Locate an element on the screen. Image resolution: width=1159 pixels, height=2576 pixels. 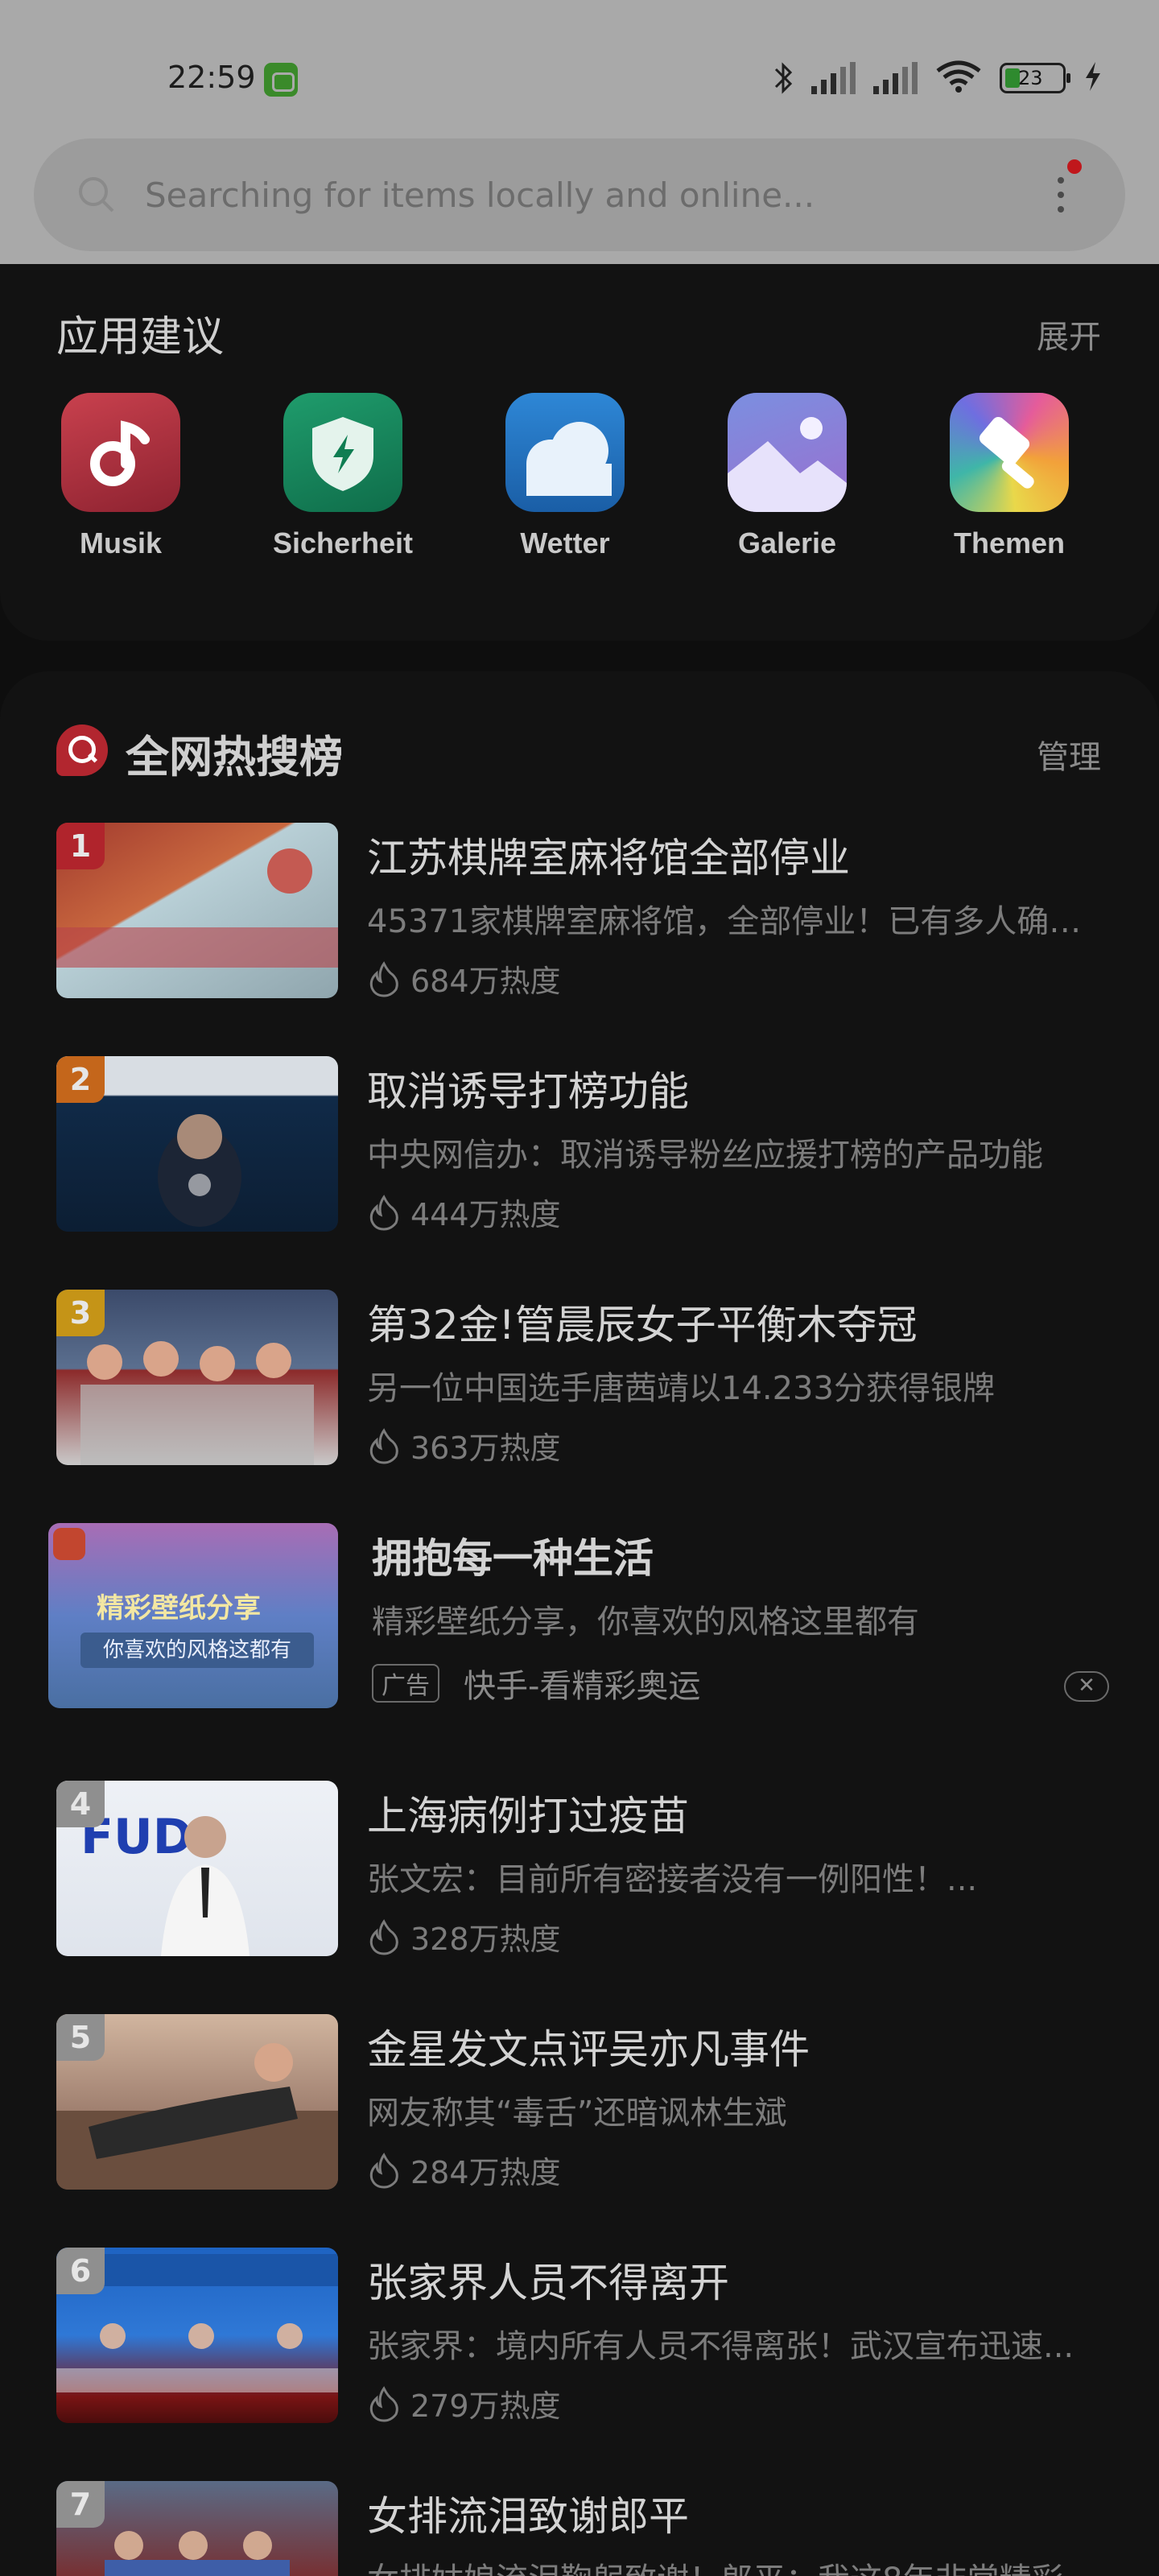
hot-item-title: 金星发文点评吴亦凡事件 is located at coordinates (588, 2049).